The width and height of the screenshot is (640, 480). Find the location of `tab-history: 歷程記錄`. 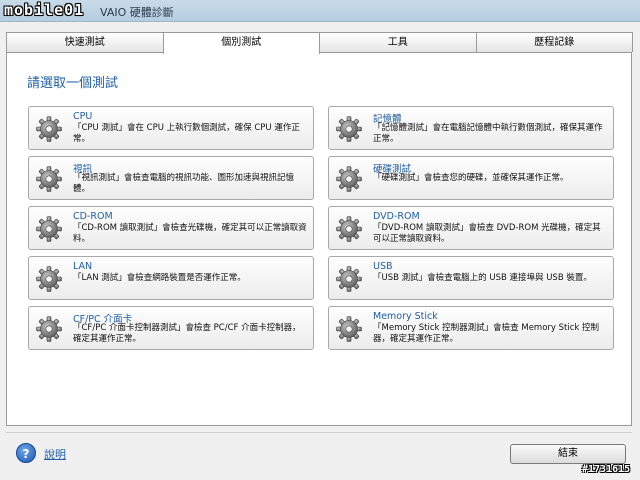

tab-history: 歷程記錄 is located at coordinates (554, 42).